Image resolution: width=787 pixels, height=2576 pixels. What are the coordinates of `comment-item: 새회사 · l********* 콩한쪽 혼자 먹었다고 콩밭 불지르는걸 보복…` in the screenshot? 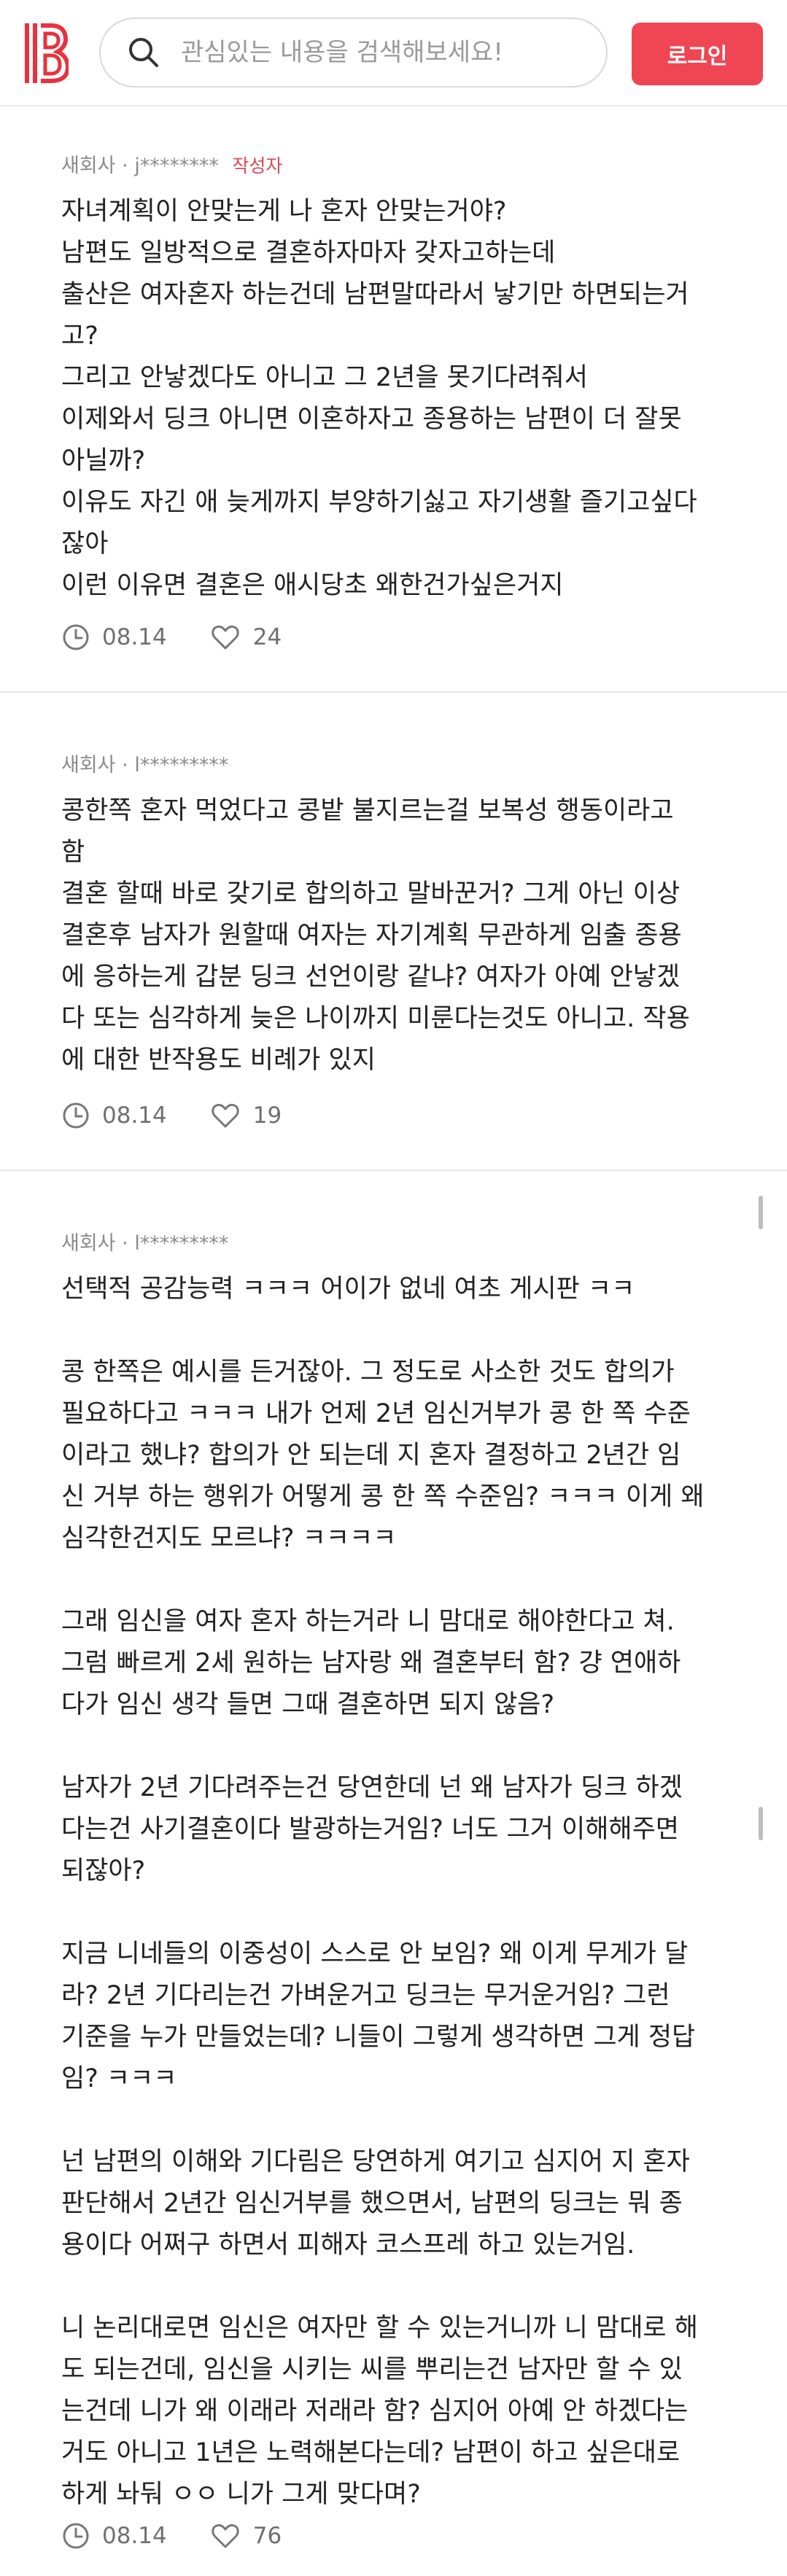 It's located at (396, 916).